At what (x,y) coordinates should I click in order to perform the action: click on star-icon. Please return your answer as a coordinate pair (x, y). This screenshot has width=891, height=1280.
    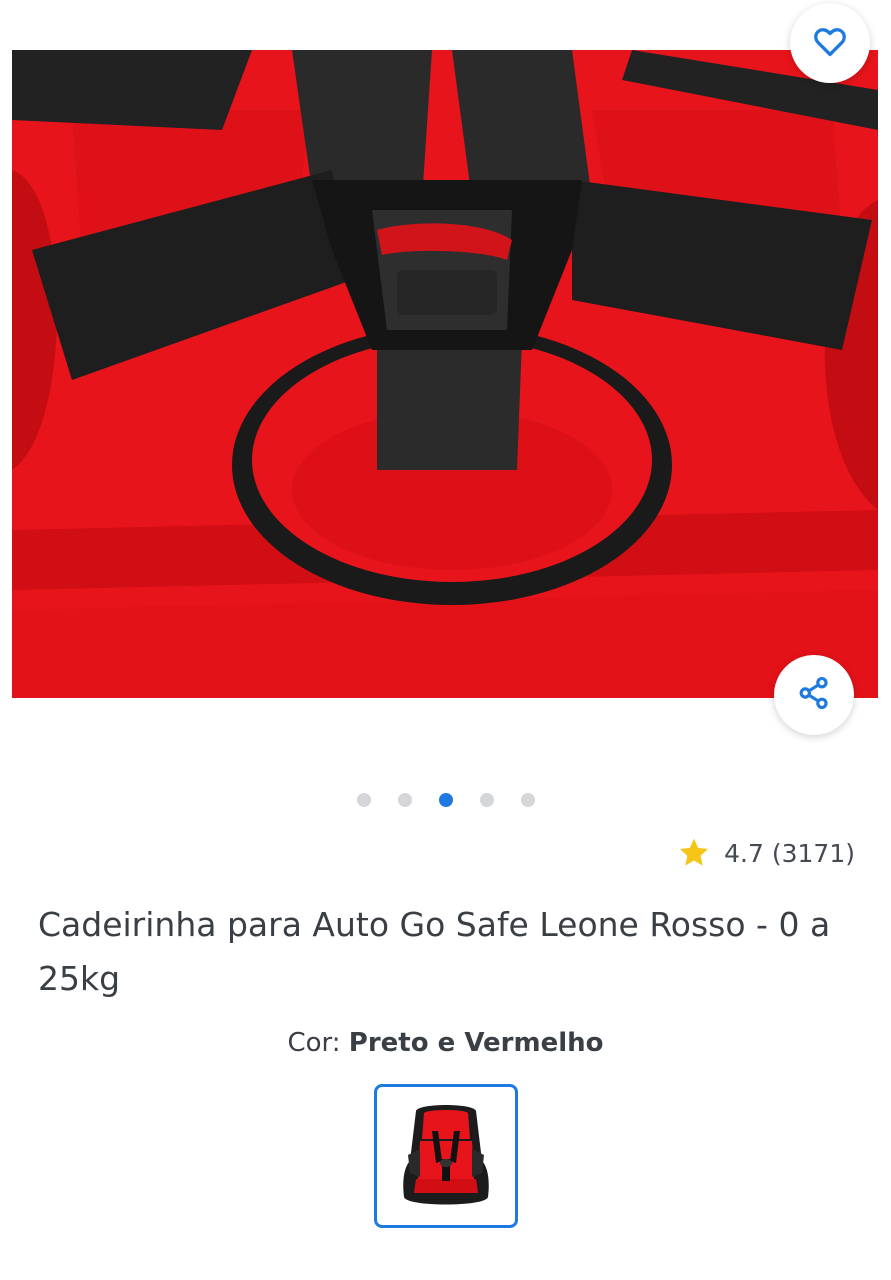
    Looking at the image, I should click on (694, 853).